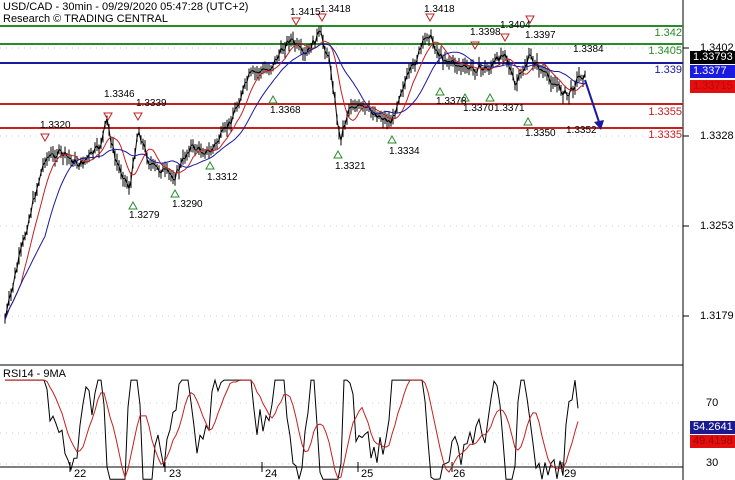 The height and width of the screenshot is (480, 735). Describe the element at coordinates (451, 101) in the screenshot. I see `annotation: 1.3378` at that location.